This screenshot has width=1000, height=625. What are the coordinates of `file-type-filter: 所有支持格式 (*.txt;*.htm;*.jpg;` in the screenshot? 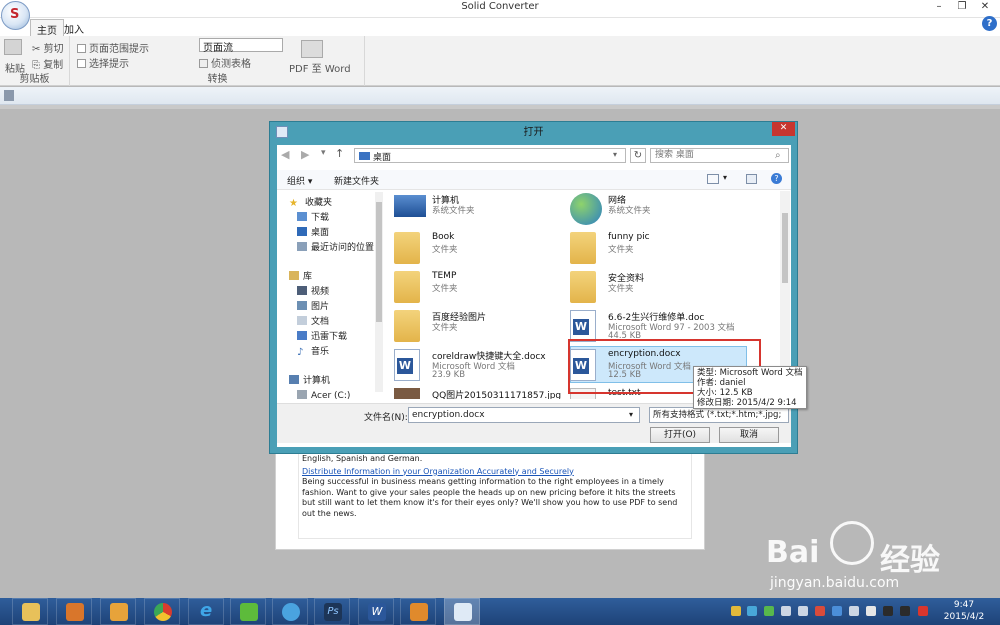 It's located at (719, 415).